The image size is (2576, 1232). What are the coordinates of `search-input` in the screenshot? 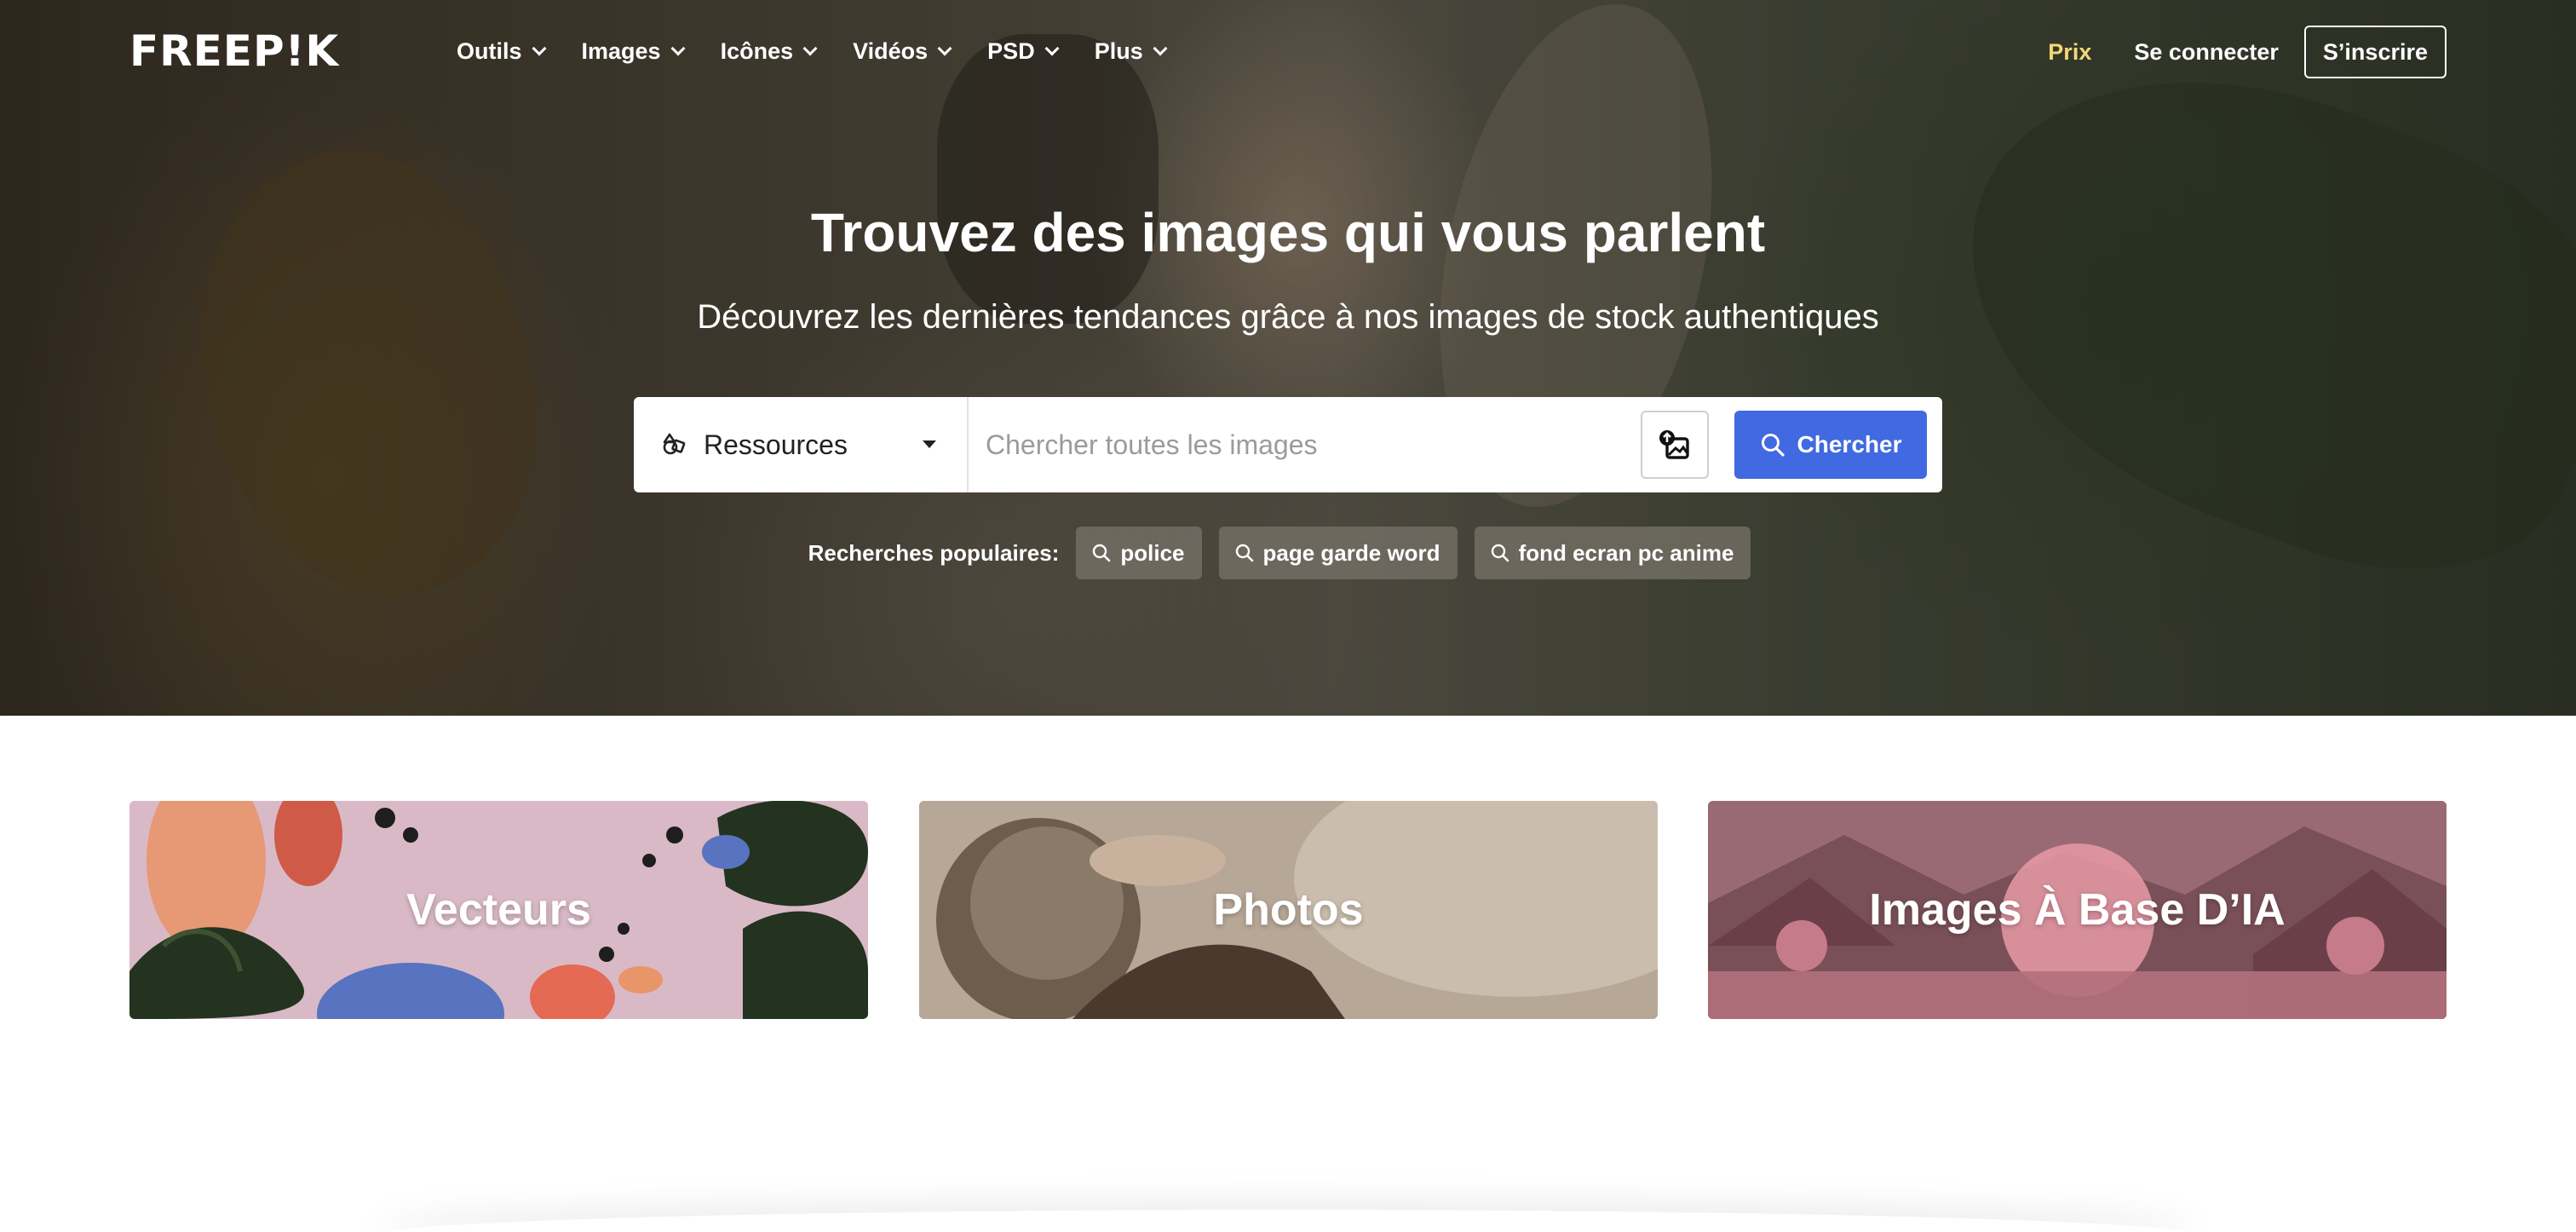 It's located at (1301, 444).